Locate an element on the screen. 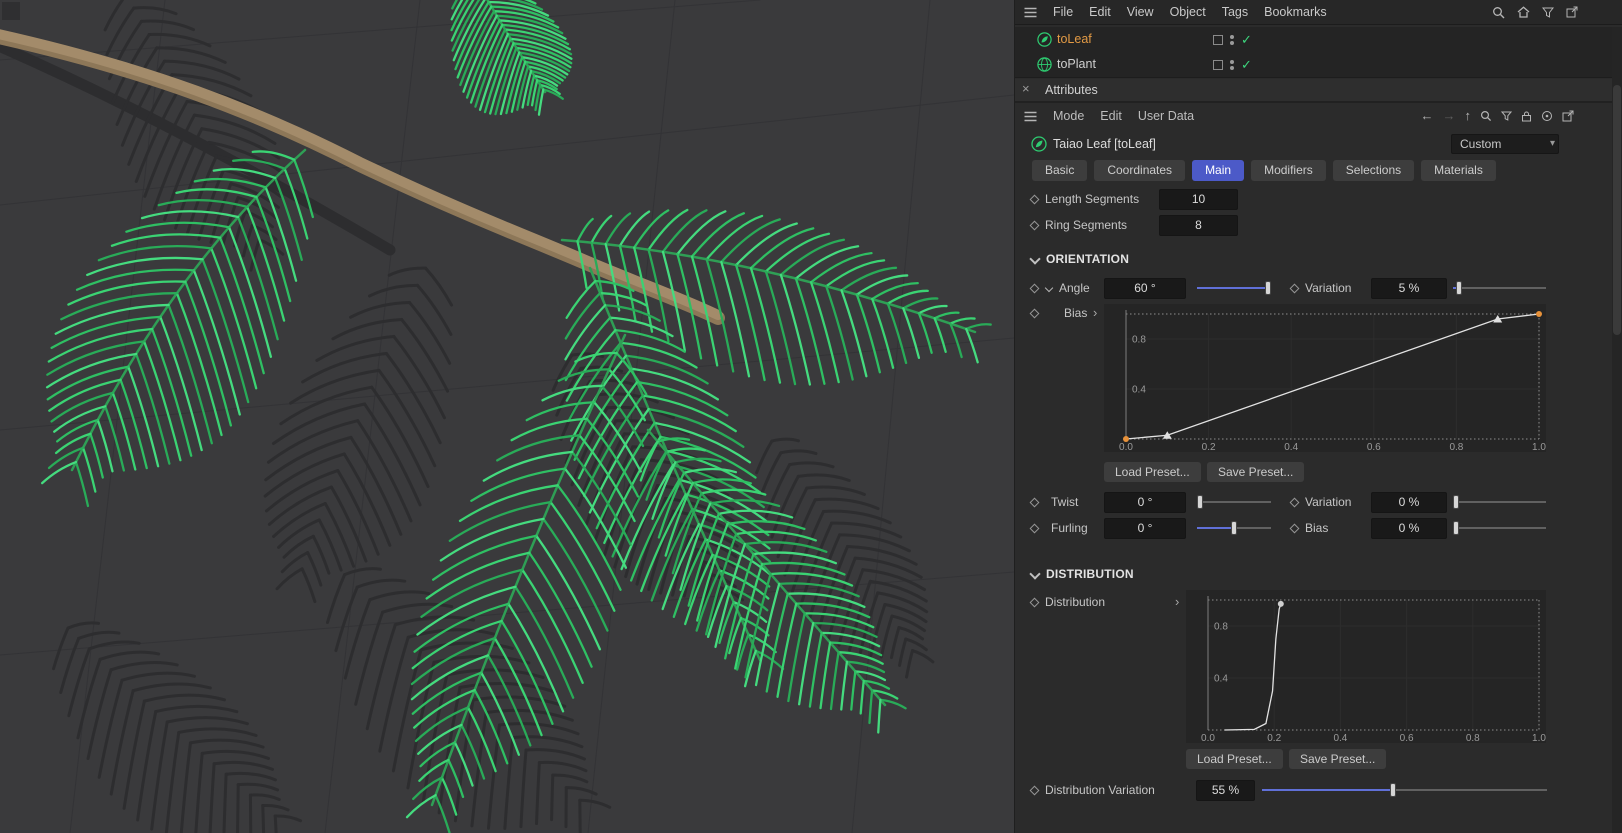  home-icon is located at coordinates (1523, 12).